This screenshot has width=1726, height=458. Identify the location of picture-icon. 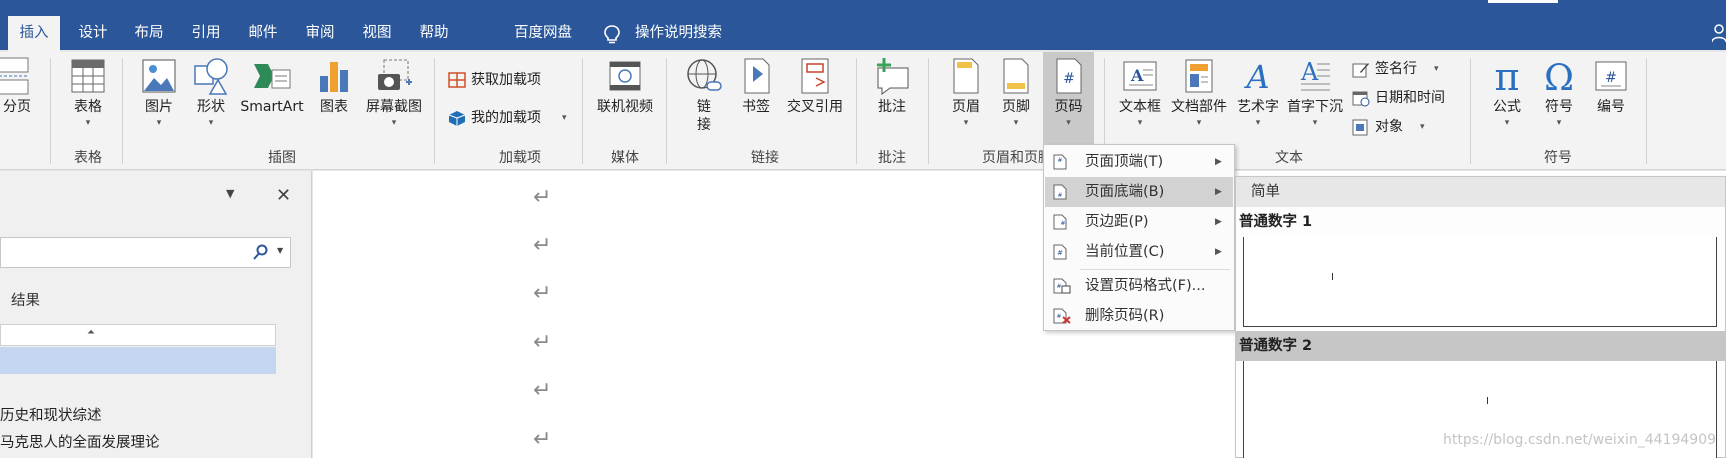
(159, 76).